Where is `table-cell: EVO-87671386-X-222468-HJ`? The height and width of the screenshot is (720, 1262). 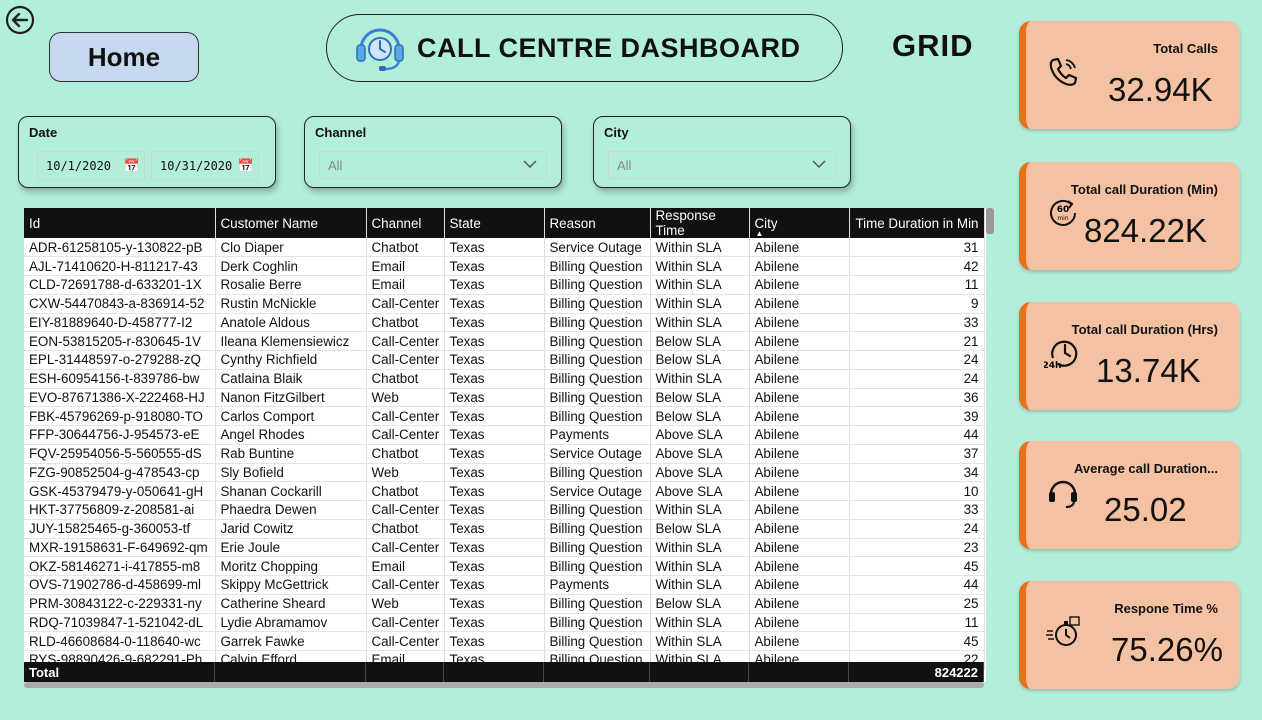
table-cell: EVO-87671386-X-222468-HJ is located at coordinates (120, 398).